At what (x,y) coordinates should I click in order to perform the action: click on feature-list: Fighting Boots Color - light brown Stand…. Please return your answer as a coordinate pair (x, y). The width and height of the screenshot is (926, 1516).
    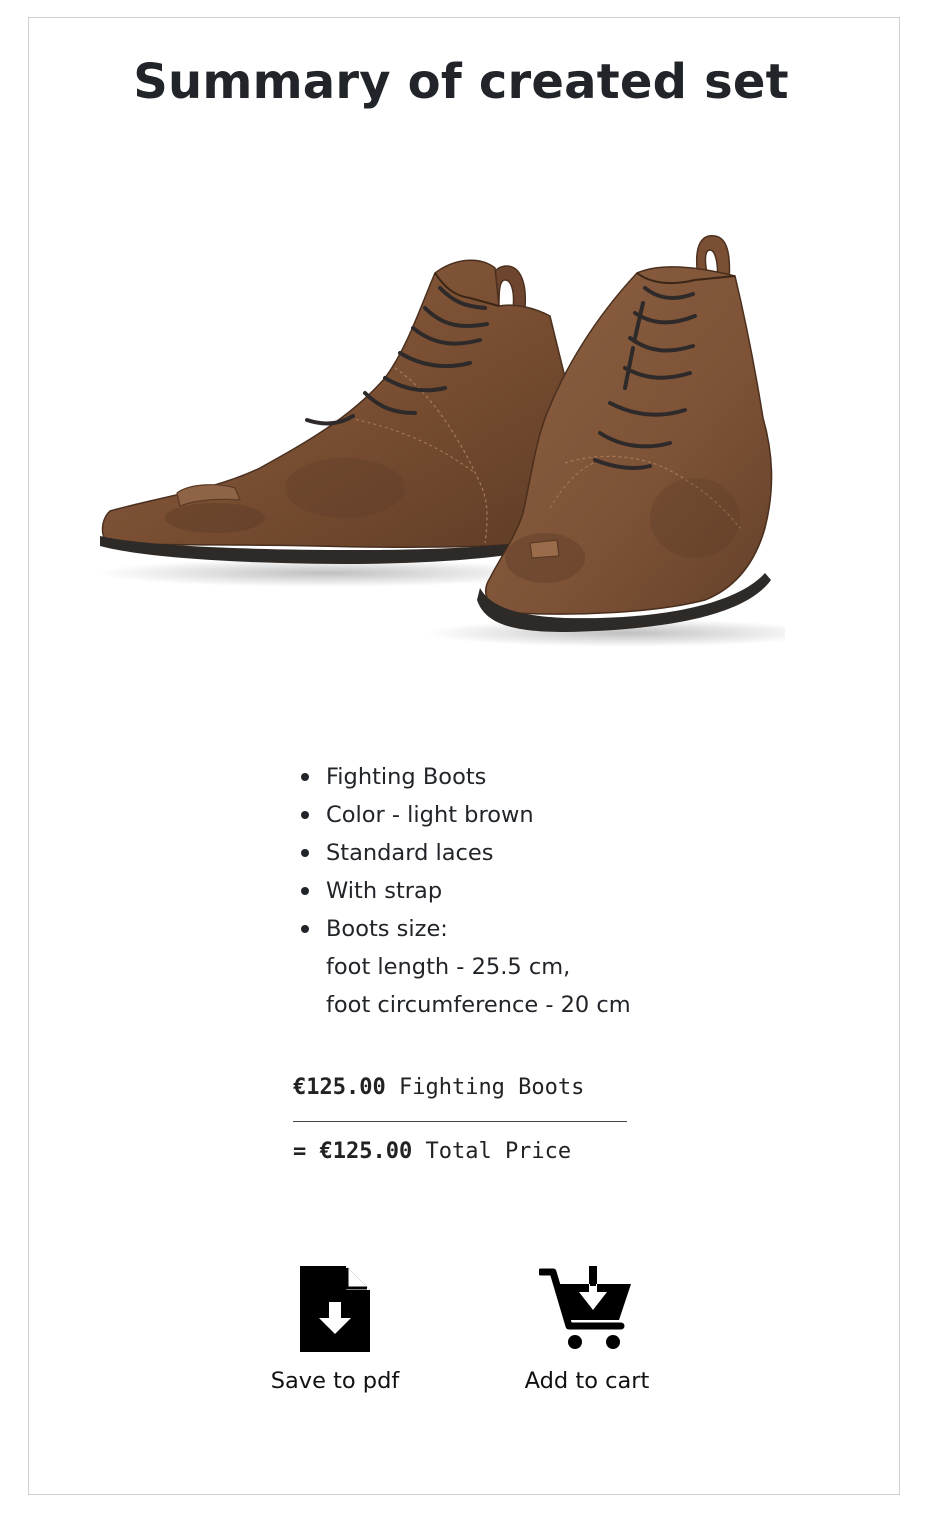
    Looking at the image, I should click on (465, 891).